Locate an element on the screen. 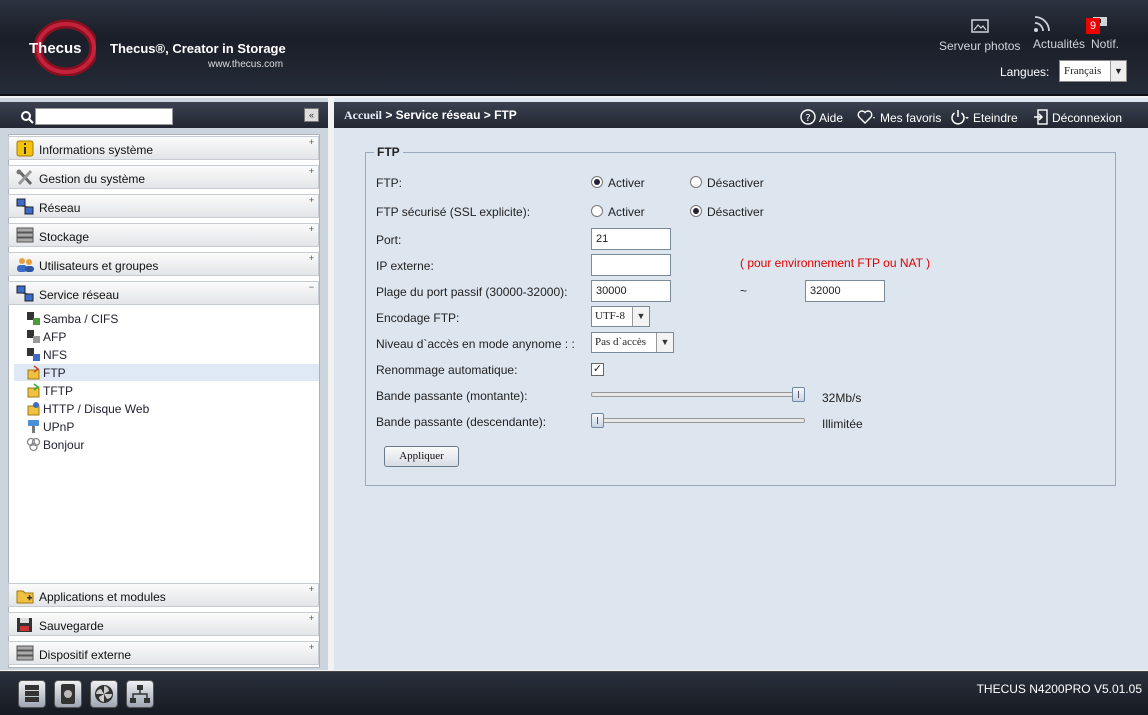 The height and width of the screenshot is (715, 1148). menu-category-label: Sauvegarde is located at coordinates (71, 626).